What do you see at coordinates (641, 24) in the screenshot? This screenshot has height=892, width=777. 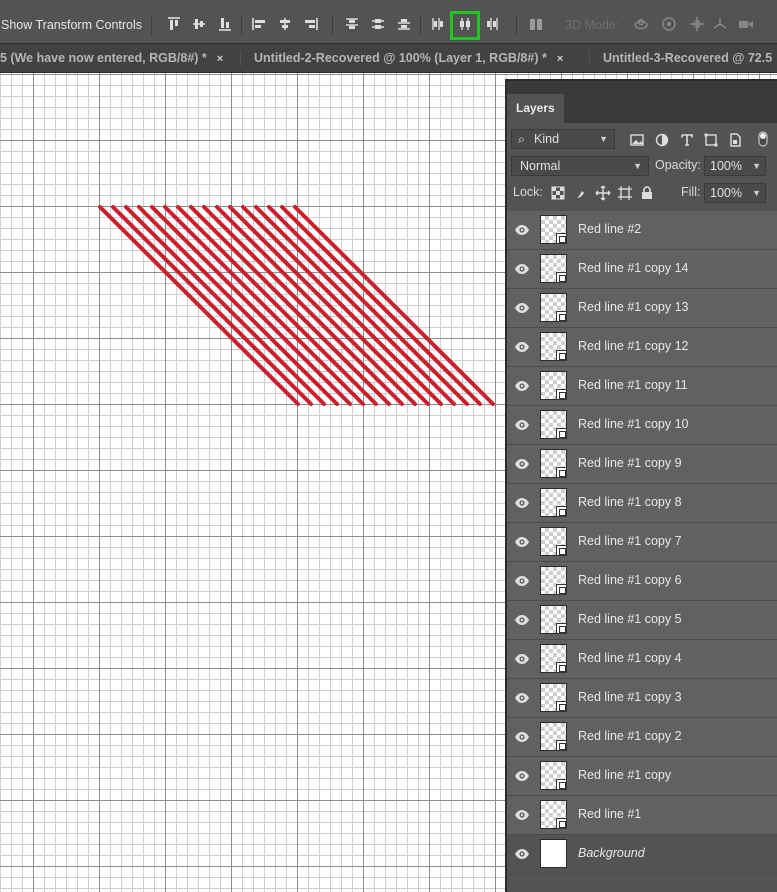 I see `orbit-3d-icon` at bounding box center [641, 24].